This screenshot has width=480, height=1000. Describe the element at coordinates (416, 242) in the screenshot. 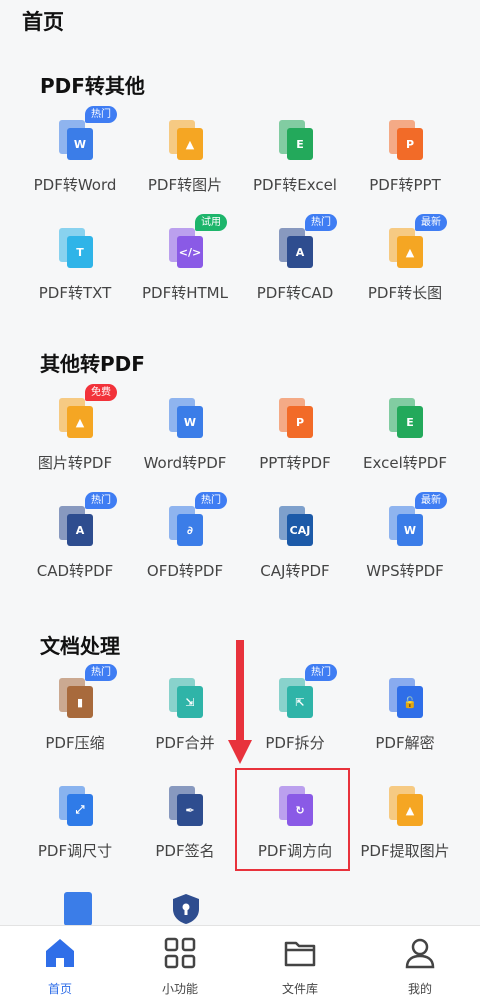

I see `long-image-icon: ▲ 最新` at that location.